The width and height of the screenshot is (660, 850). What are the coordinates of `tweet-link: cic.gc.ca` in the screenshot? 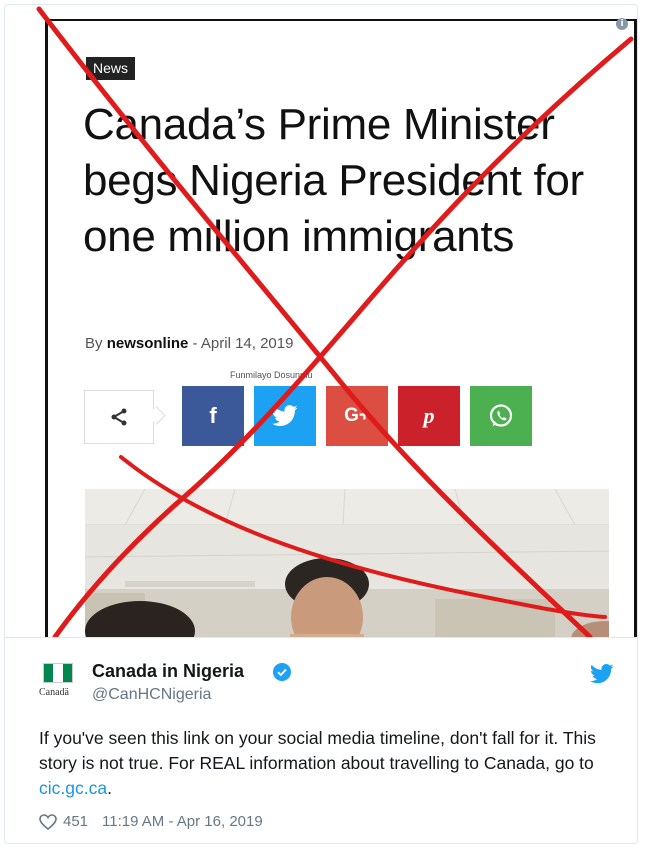 It's located at (73, 788).